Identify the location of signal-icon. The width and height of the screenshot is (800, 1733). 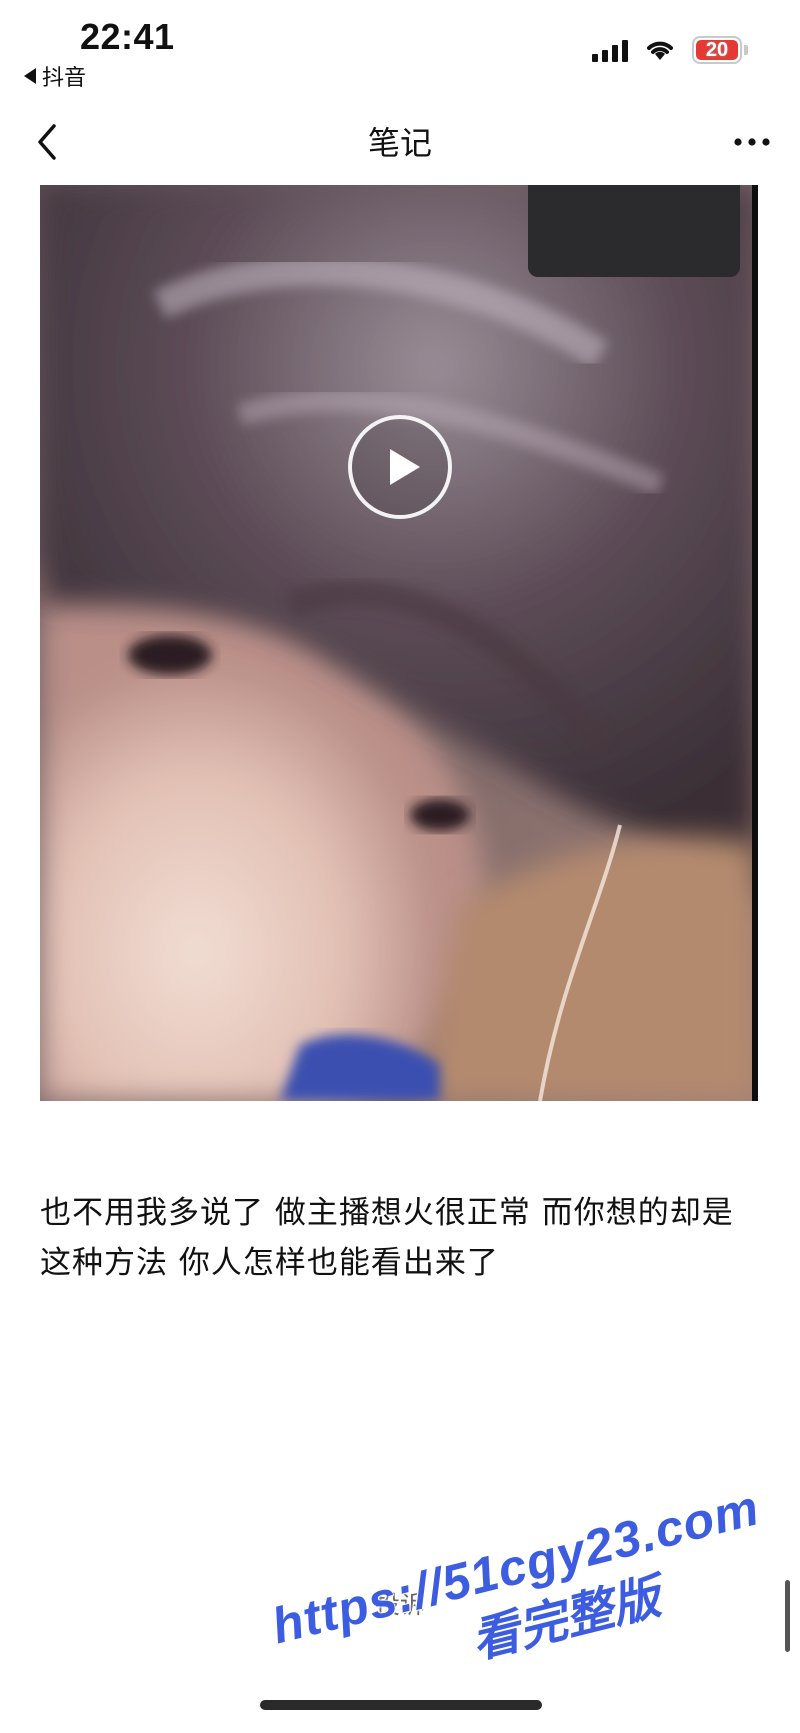
(610, 50).